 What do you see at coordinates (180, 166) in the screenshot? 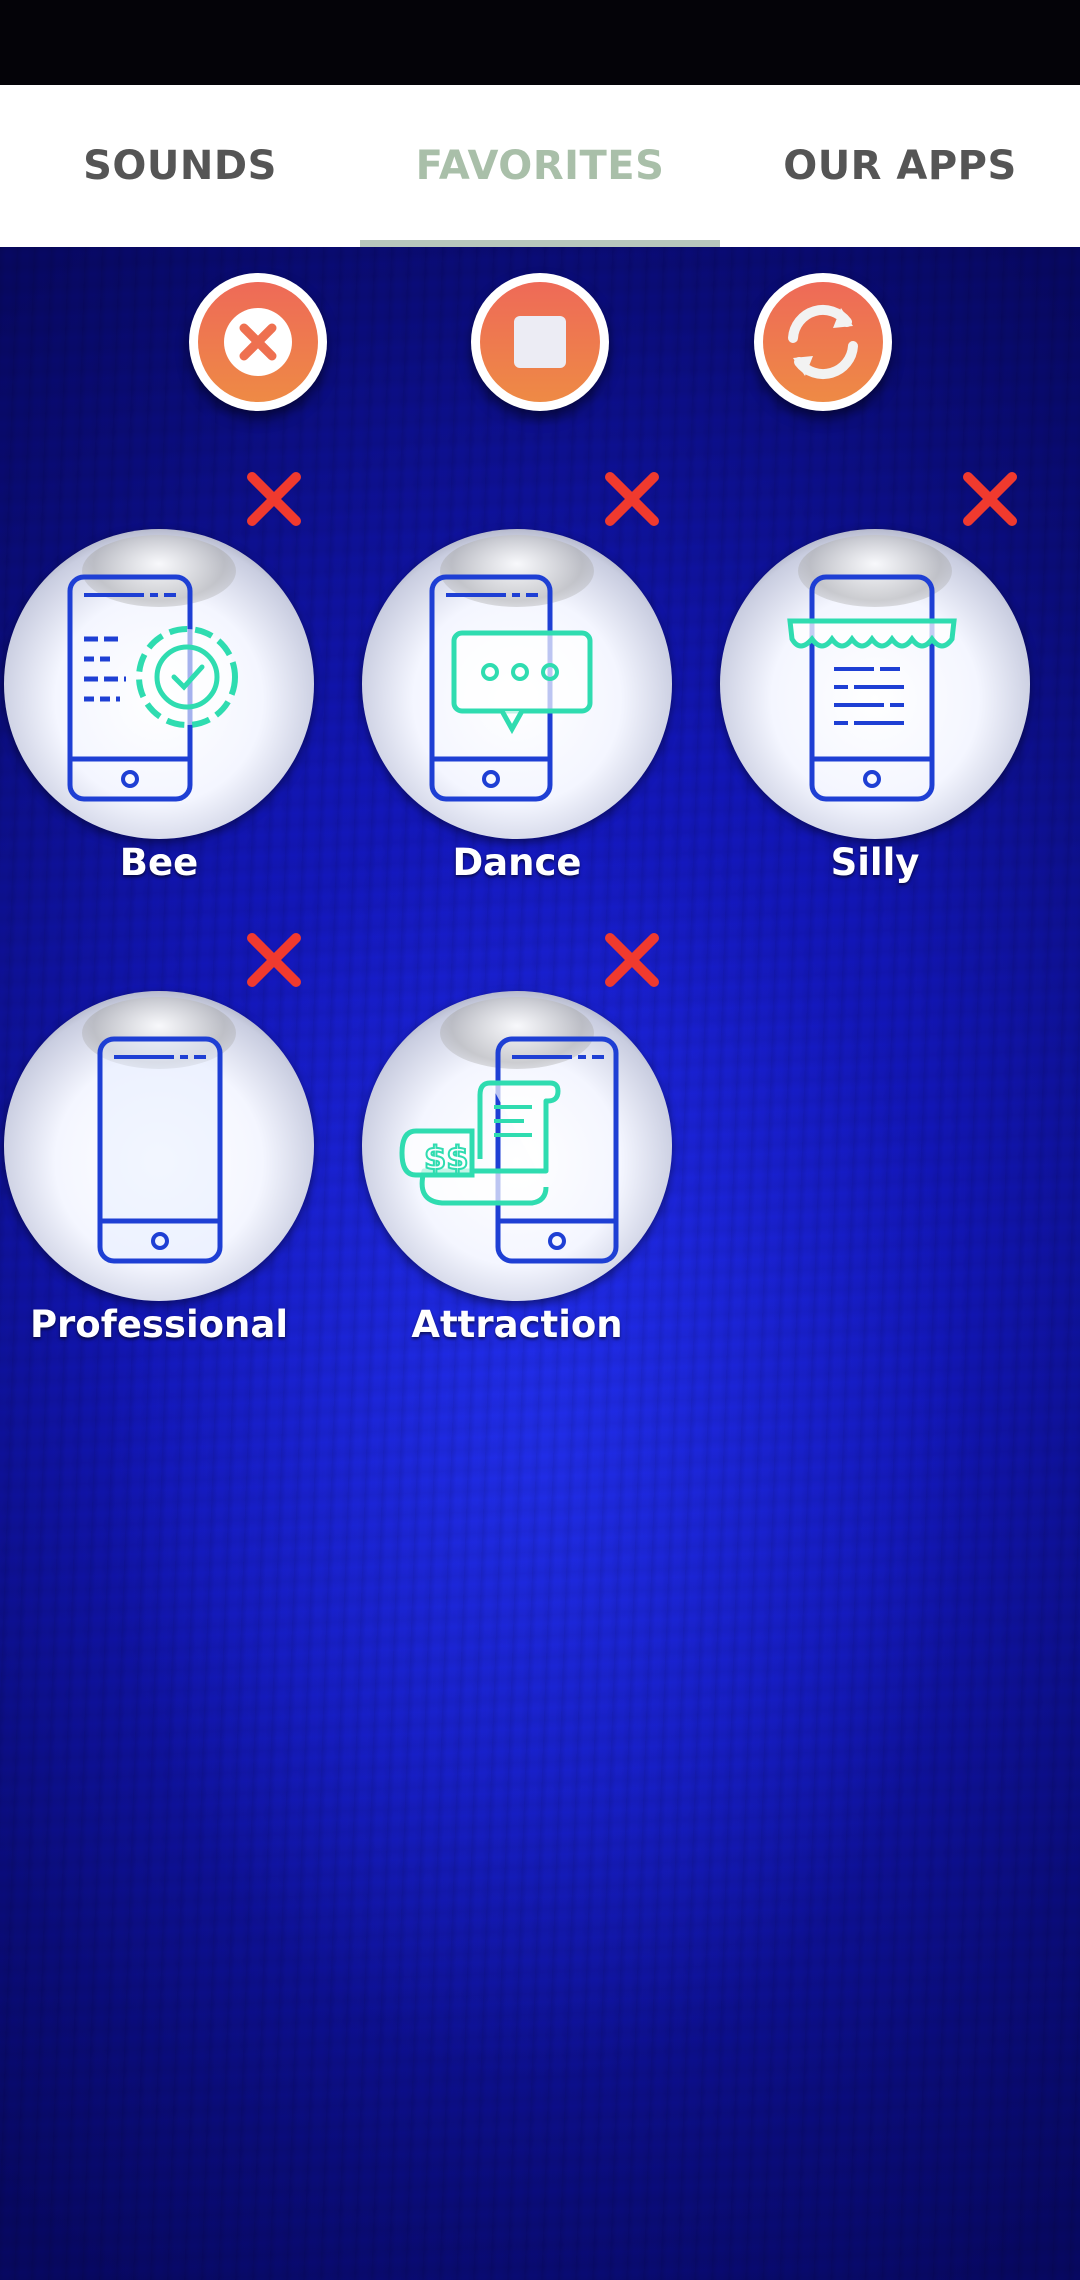
I see `tab-sounds: SOUNDS` at bounding box center [180, 166].